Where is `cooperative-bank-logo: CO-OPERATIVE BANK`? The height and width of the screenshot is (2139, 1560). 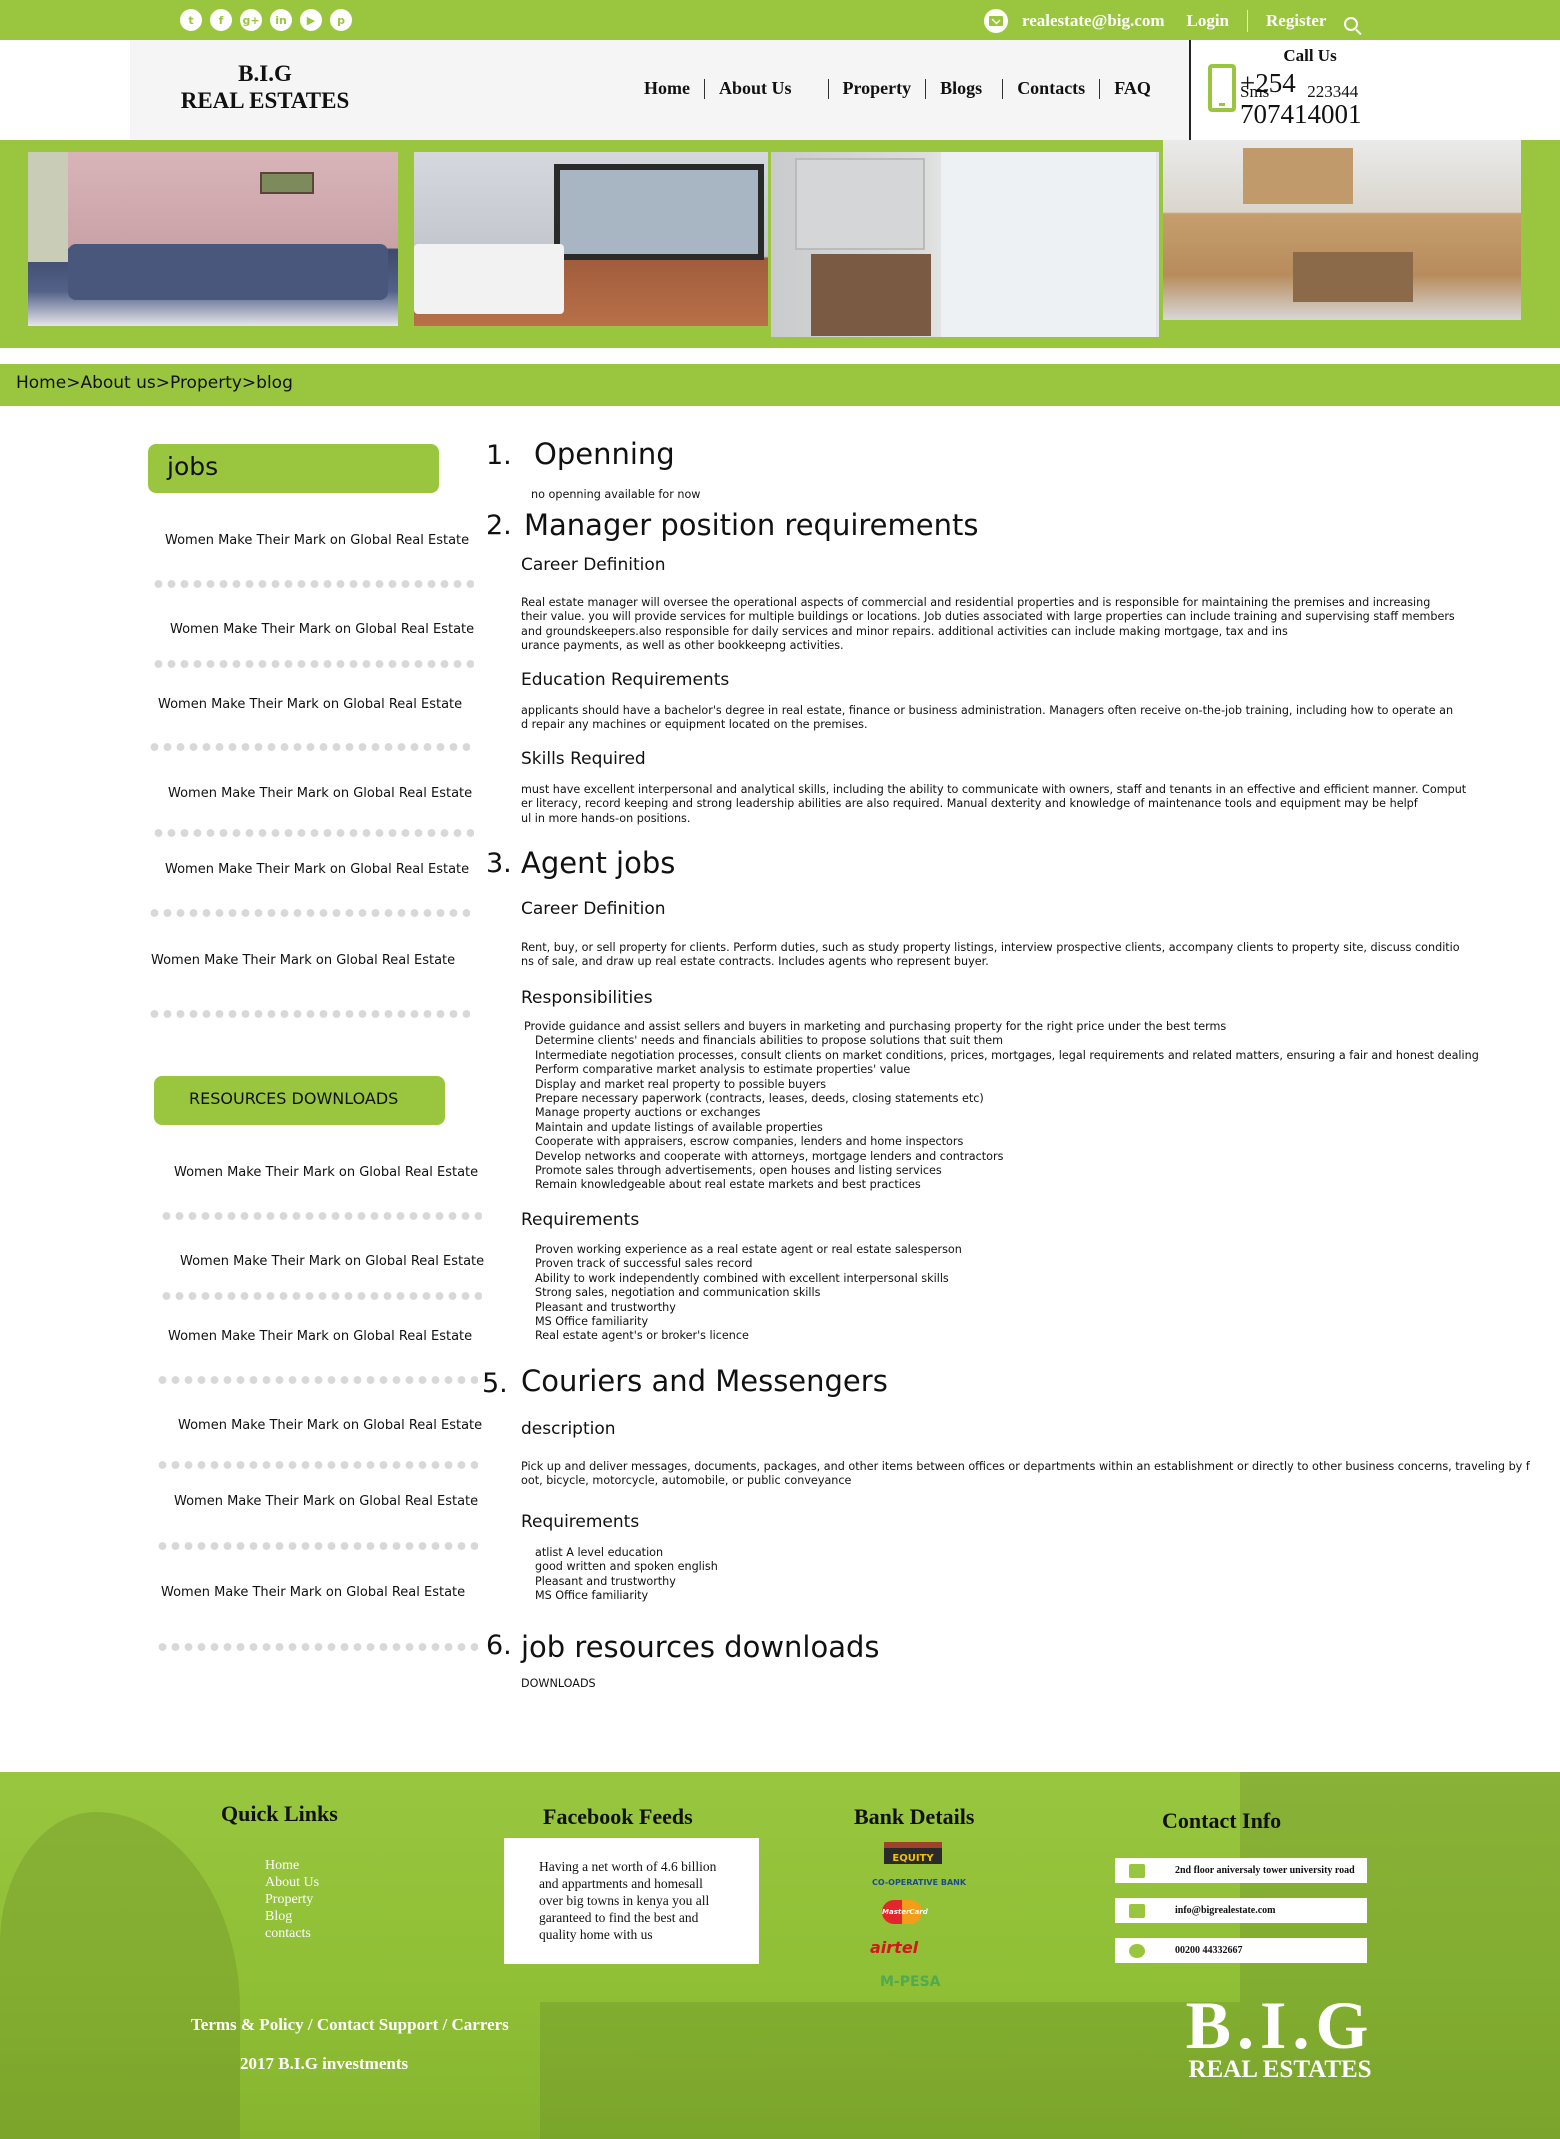 cooperative-bank-logo: CO-OPERATIVE BANK is located at coordinates (919, 1882).